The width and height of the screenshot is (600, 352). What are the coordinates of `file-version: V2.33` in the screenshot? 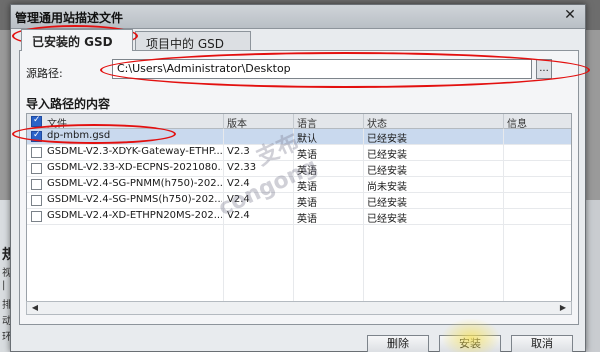 It's located at (242, 167).